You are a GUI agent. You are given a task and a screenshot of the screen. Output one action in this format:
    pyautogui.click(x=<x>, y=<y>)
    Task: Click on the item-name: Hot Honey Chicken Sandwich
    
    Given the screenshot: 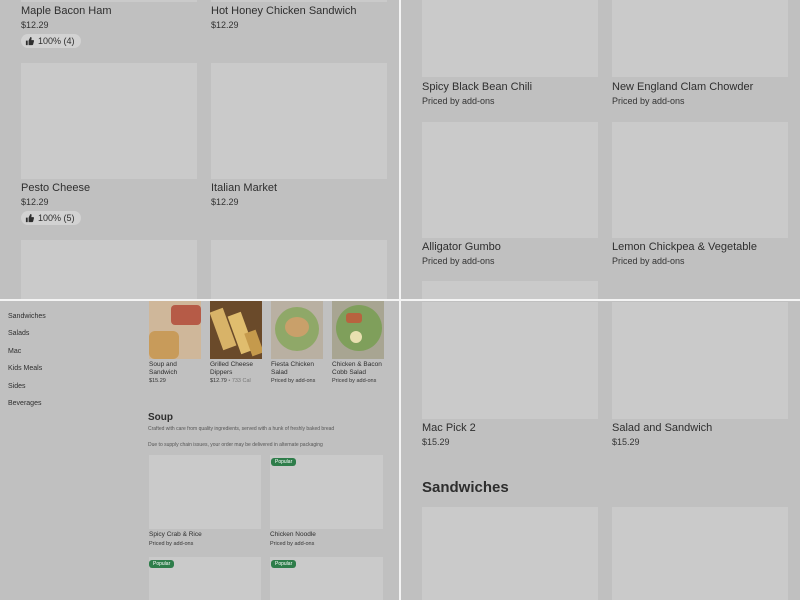 What is the action you would take?
    pyautogui.click(x=284, y=11)
    